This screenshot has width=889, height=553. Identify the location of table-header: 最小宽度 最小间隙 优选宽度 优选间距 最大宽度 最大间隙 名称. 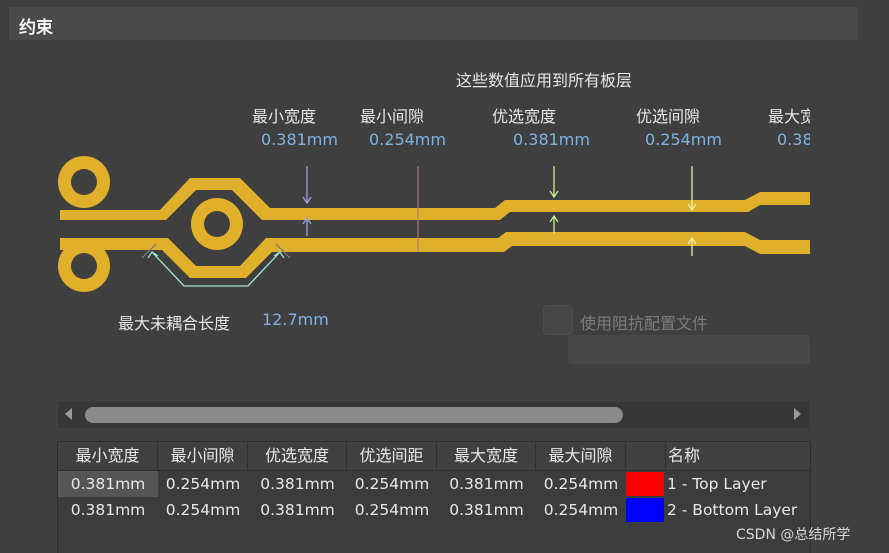
(434, 456).